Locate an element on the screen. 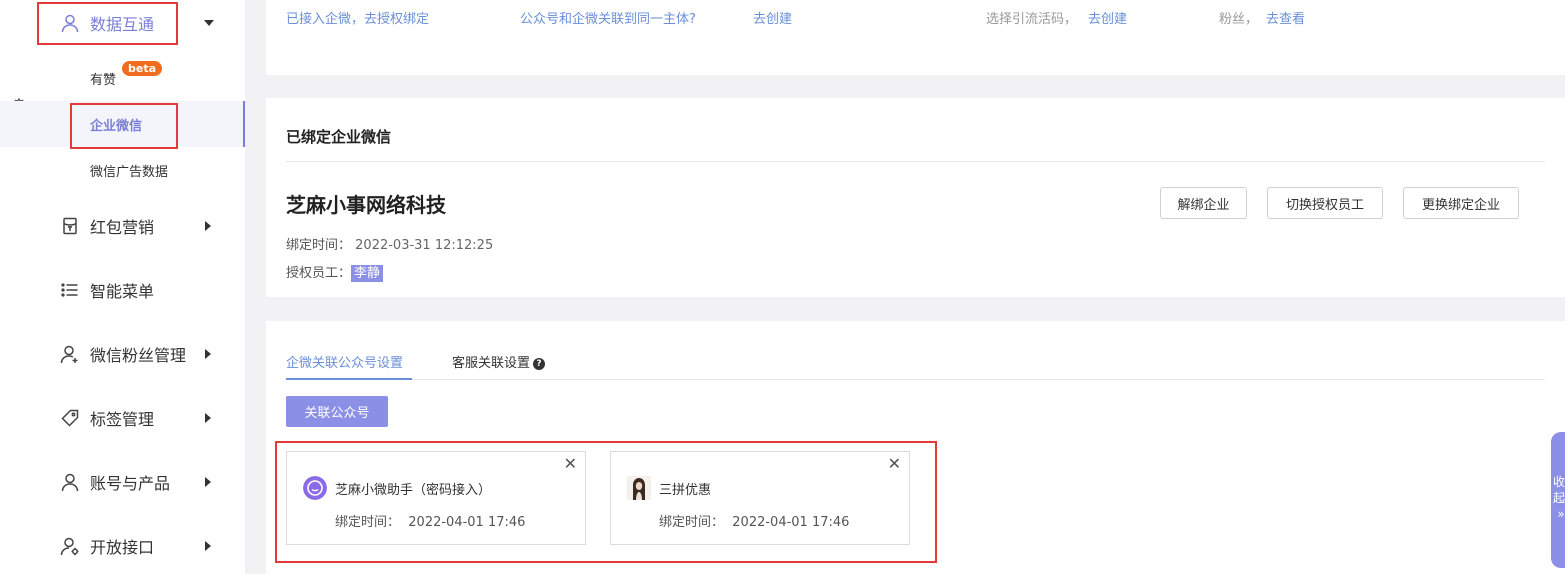 The height and width of the screenshot is (574, 1565). bind-time-label: 绑定时间： is located at coordinates (319, 245).